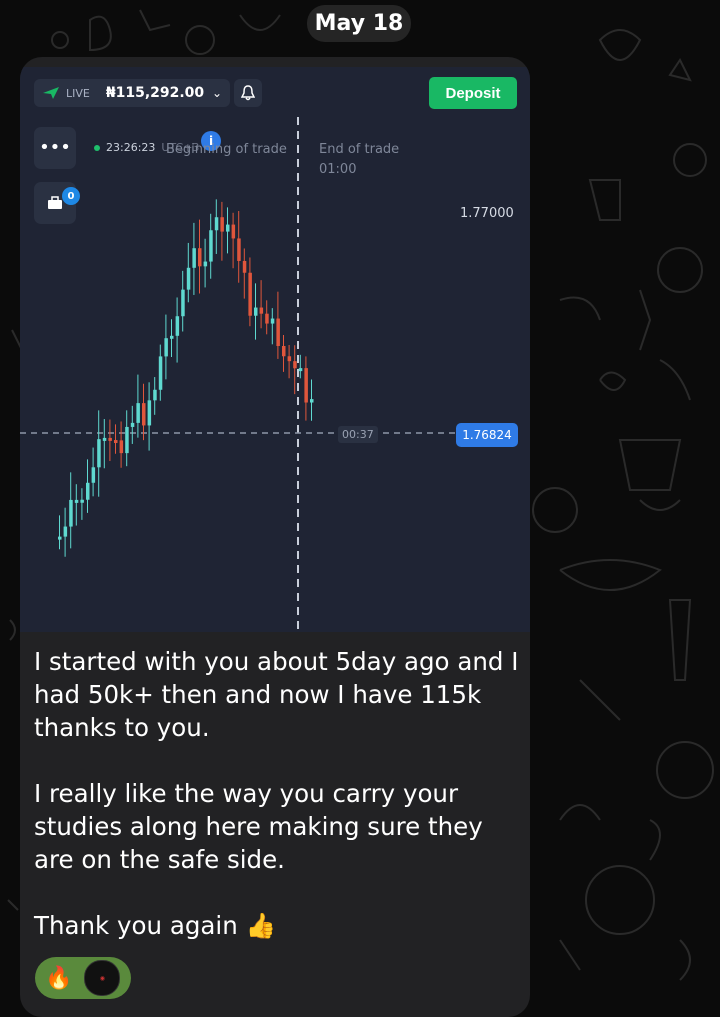 Image resolution: width=720 pixels, height=1017 pixels. I want to click on account-switcher: LIVE ₦115,292.00 ⌄, so click(132, 93).